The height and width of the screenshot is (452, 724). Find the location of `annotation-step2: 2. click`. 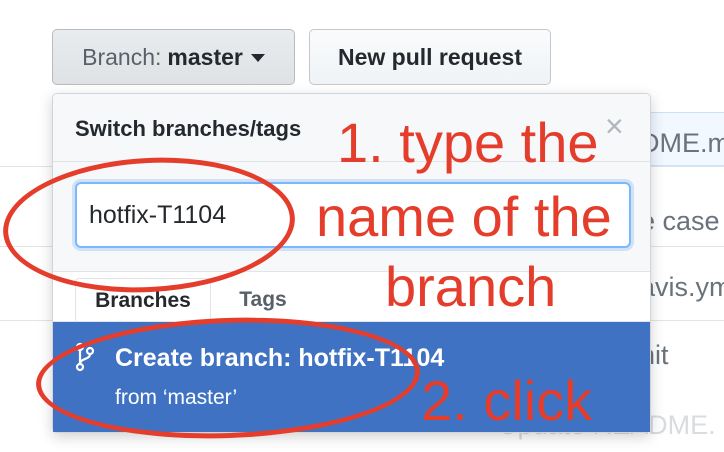

annotation-step2: 2. click is located at coordinates (507, 400).